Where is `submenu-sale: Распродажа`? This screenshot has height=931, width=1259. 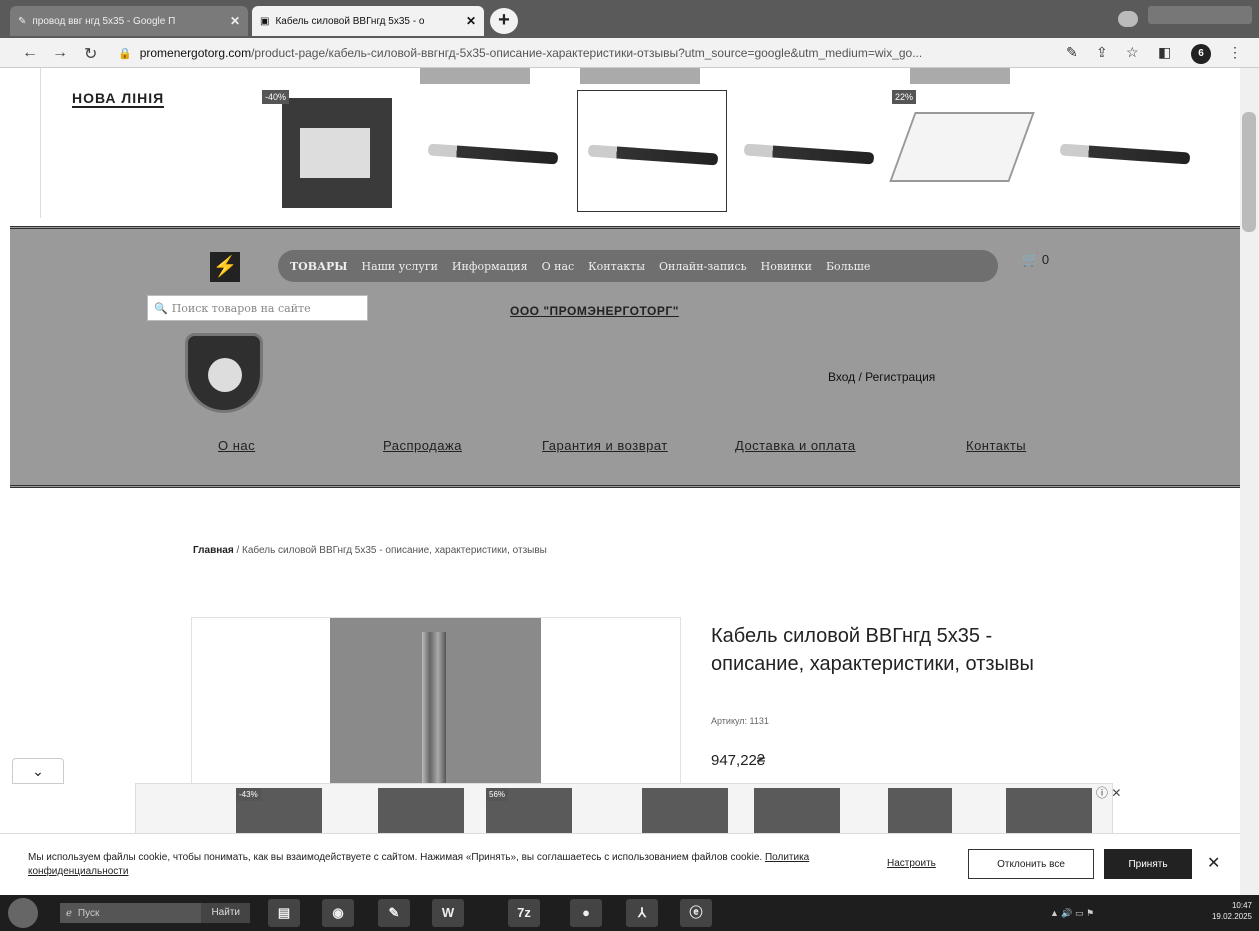 submenu-sale: Распродажа is located at coordinates (422, 445).